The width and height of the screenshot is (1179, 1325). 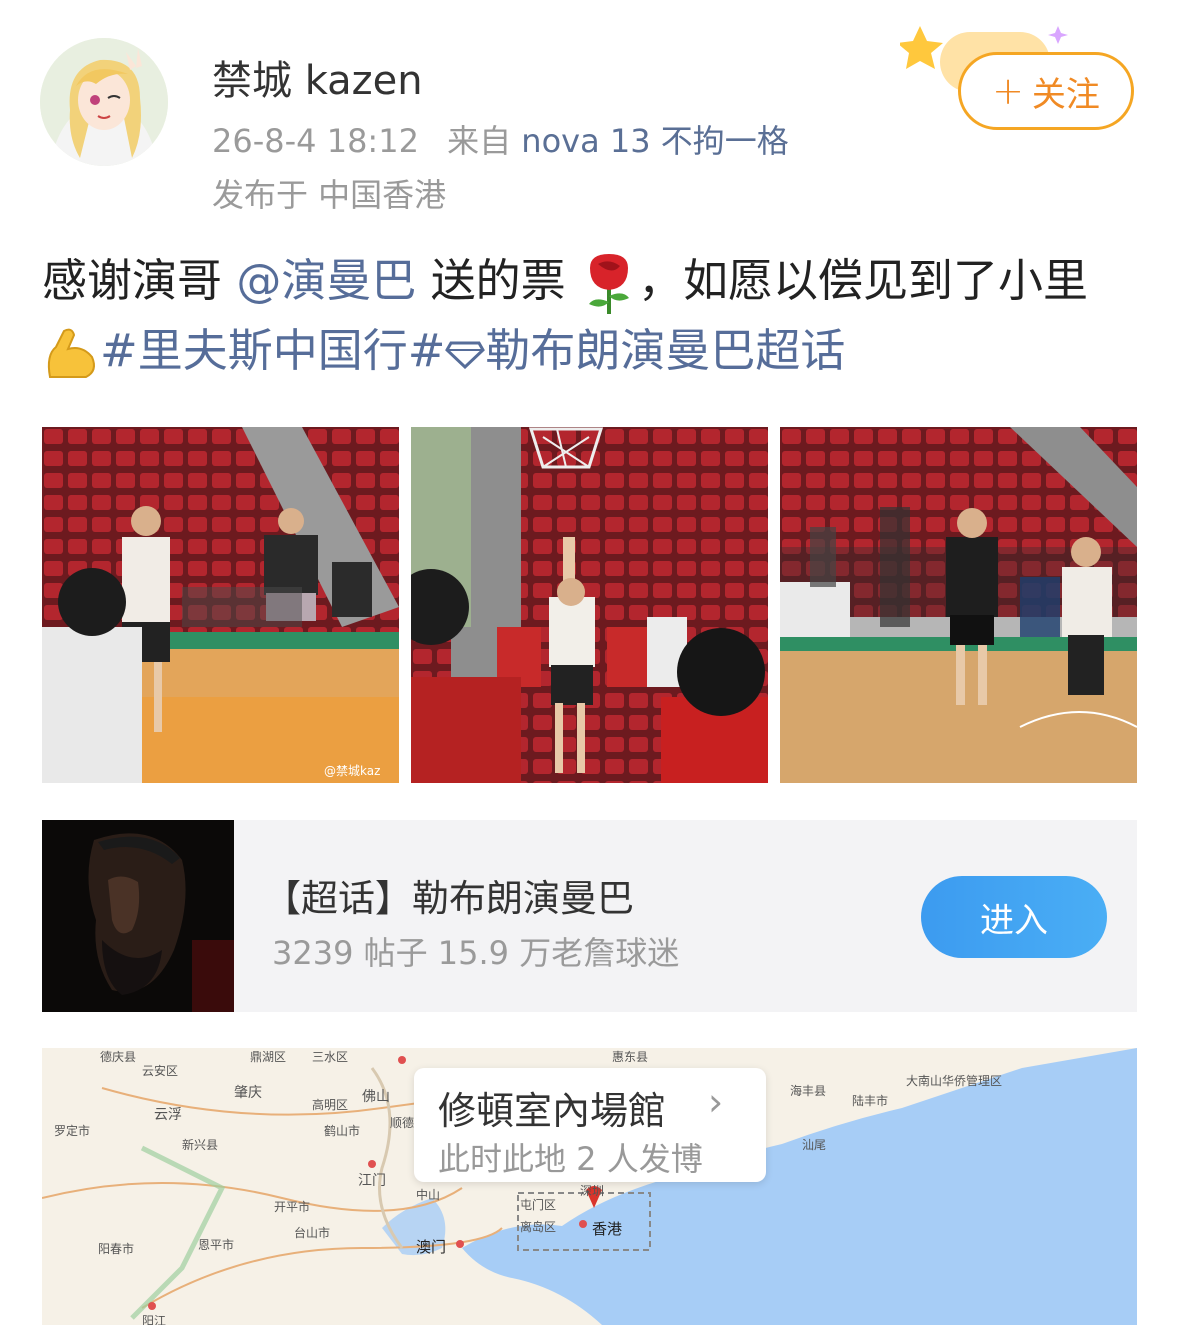 I want to click on supertopic-stats: 3239 帖子 15.9 万老詹球迷, so click(x=476, y=953).